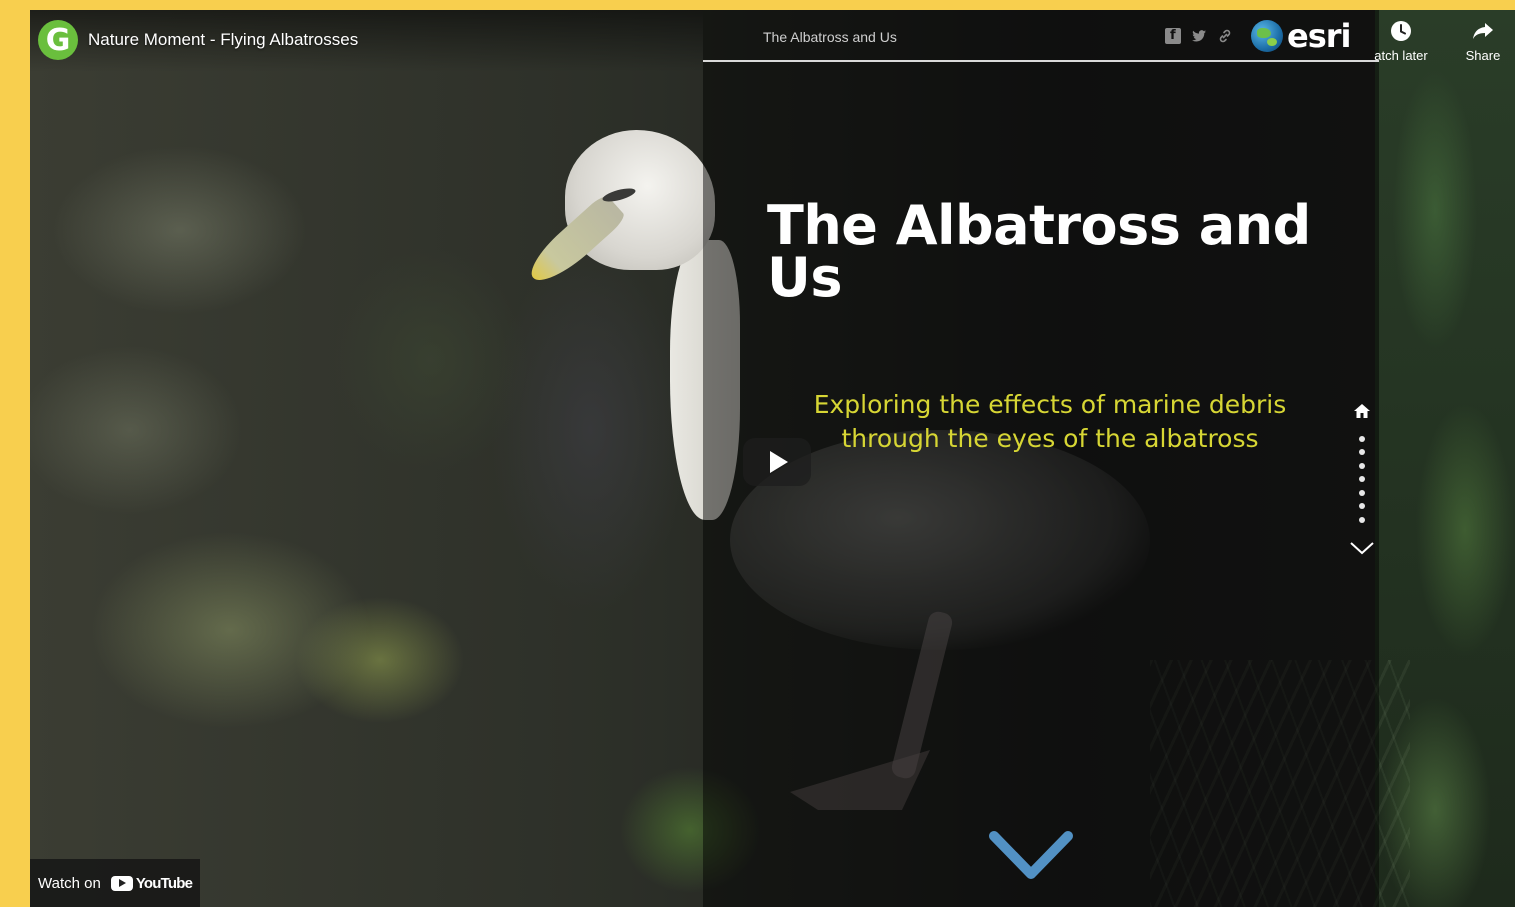 The height and width of the screenshot is (907, 1515). What do you see at coordinates (58, 40) in the screenshot?
I see `channel-avatar: G` at bounding box center [58, 40].